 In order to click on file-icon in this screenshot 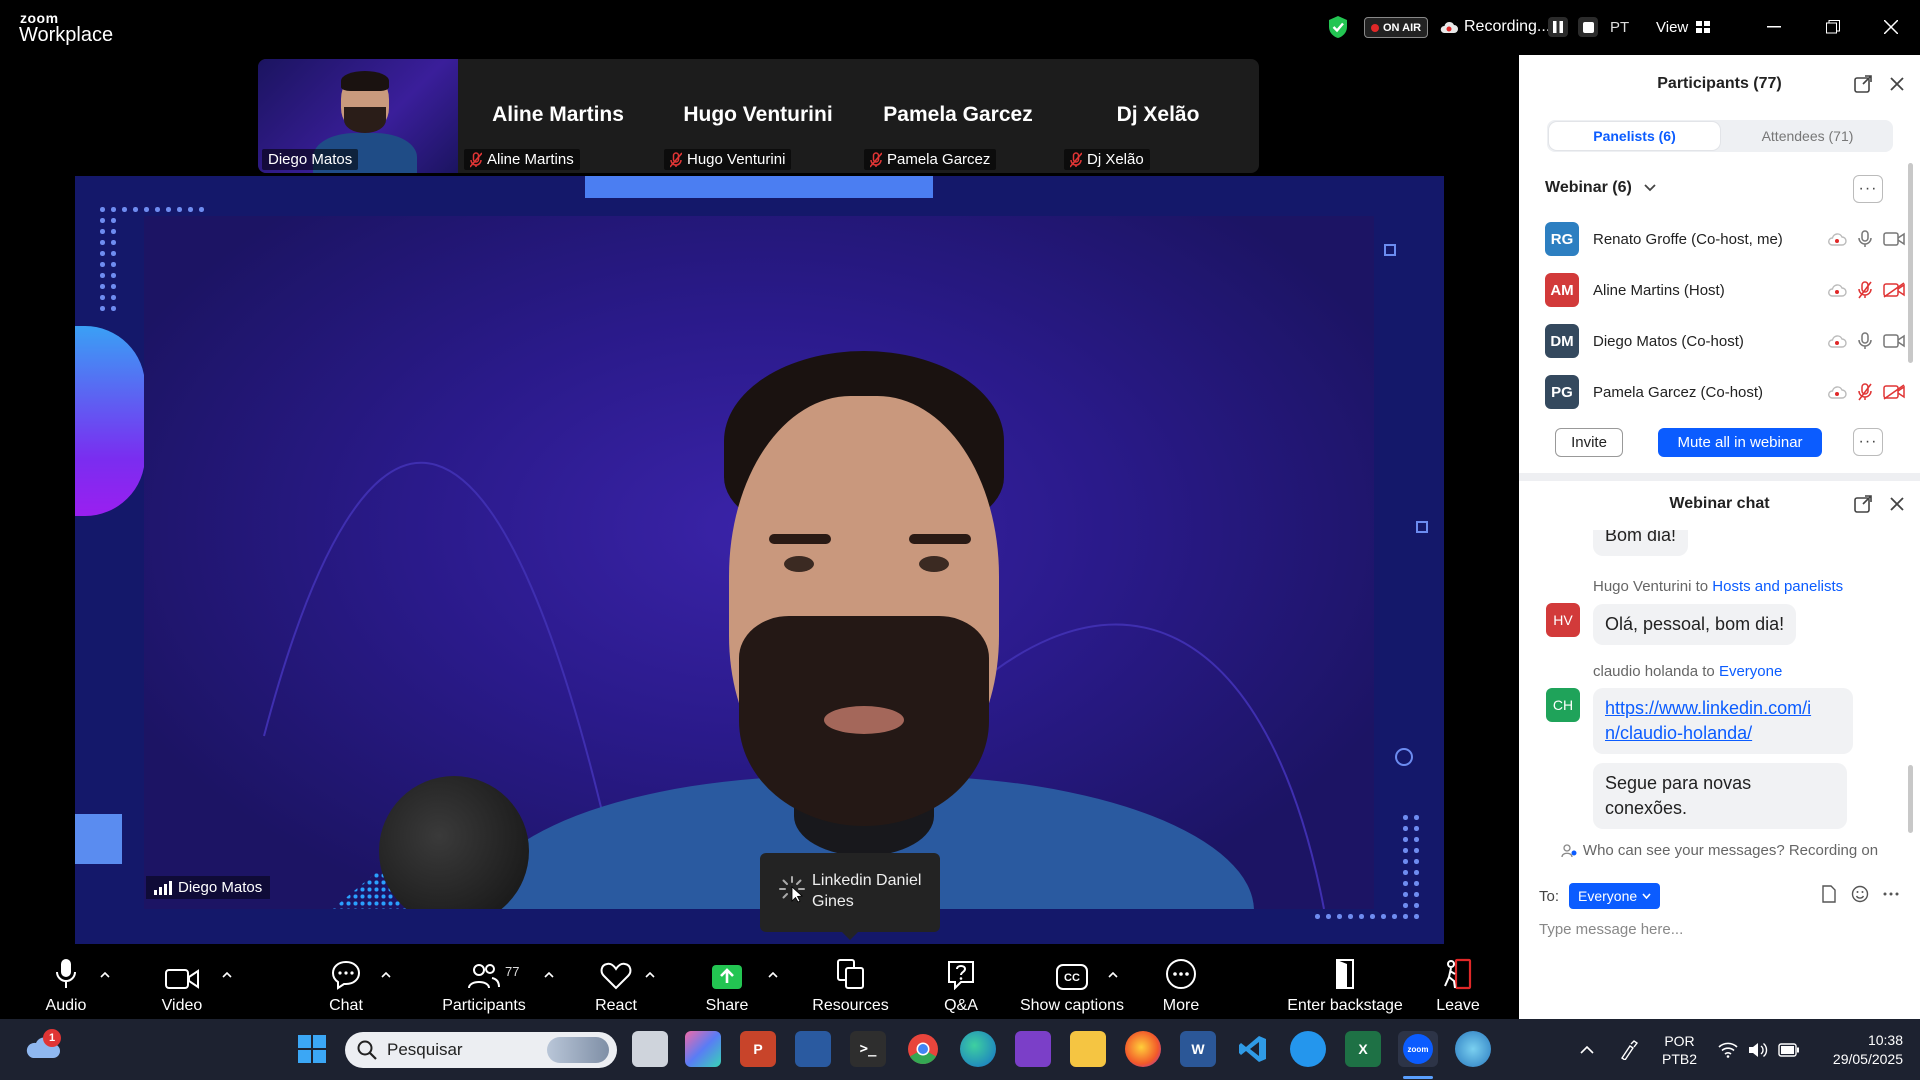, I will do `click(1829, 894)`.